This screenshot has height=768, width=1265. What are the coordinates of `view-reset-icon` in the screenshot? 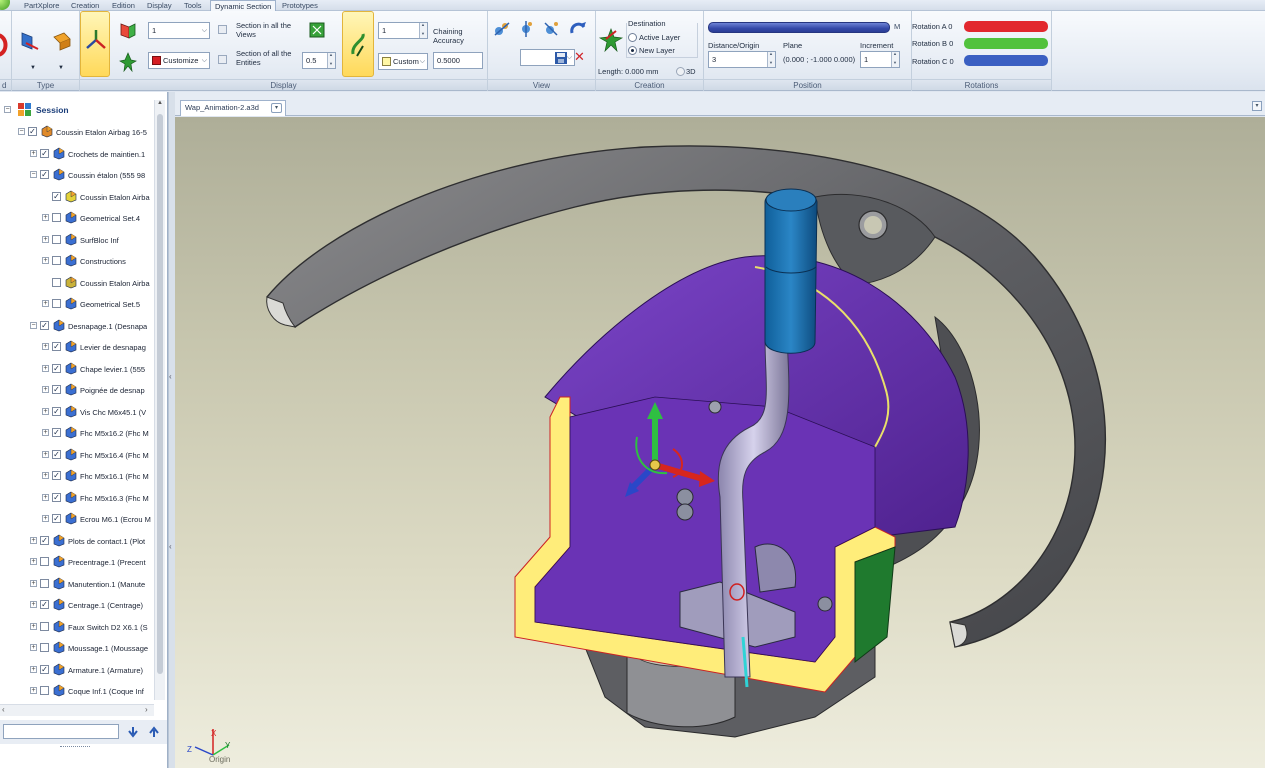 It's located at (578, 29).